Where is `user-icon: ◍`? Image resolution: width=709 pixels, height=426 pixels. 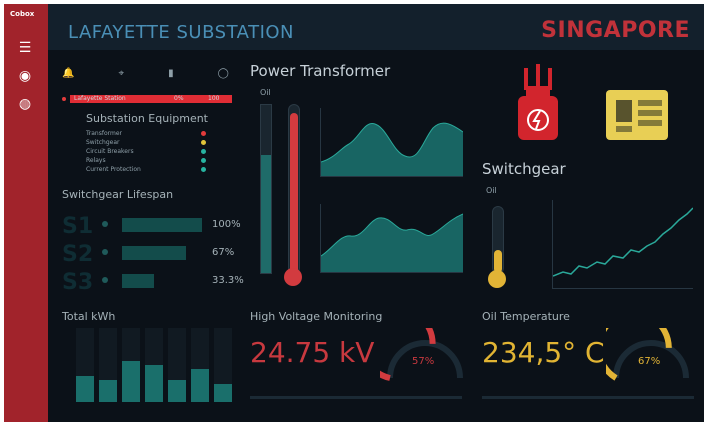
user-icon: ◍ is located at coordinates (25, 104).